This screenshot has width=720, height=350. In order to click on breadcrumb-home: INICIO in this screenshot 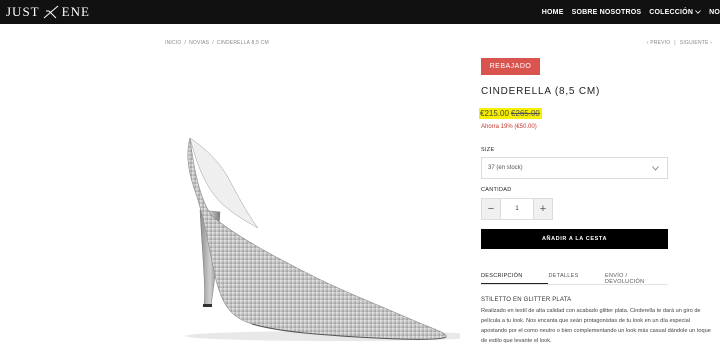, I will do `click(173, 43)`.